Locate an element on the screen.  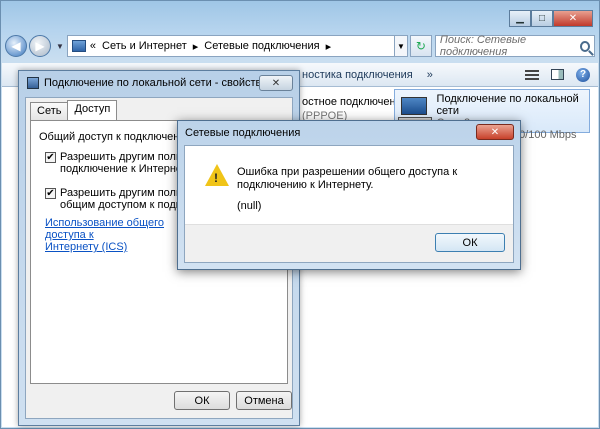
address-dropdown-button: ▼ is located at coordinates (400, 46).